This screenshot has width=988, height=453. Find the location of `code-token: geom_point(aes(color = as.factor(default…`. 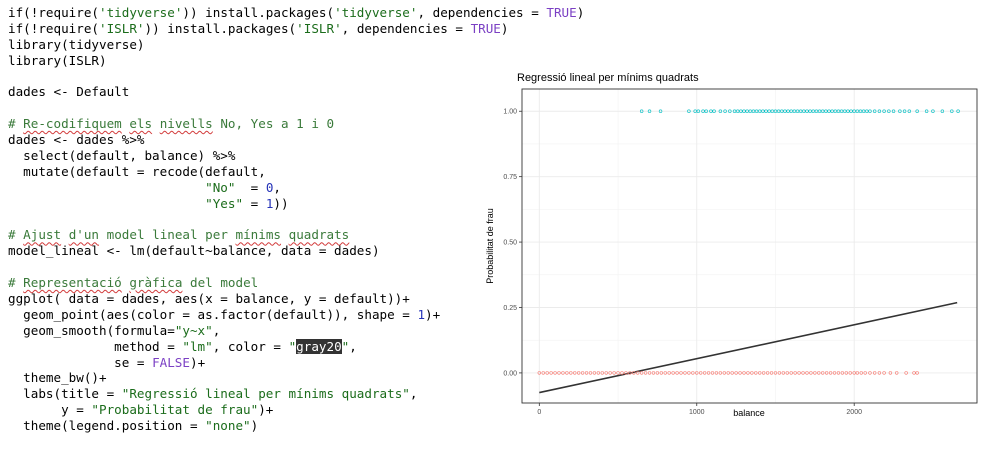

code-token: geom_point(aes(color = as.factor(default… is located at coordinates (213, 314).